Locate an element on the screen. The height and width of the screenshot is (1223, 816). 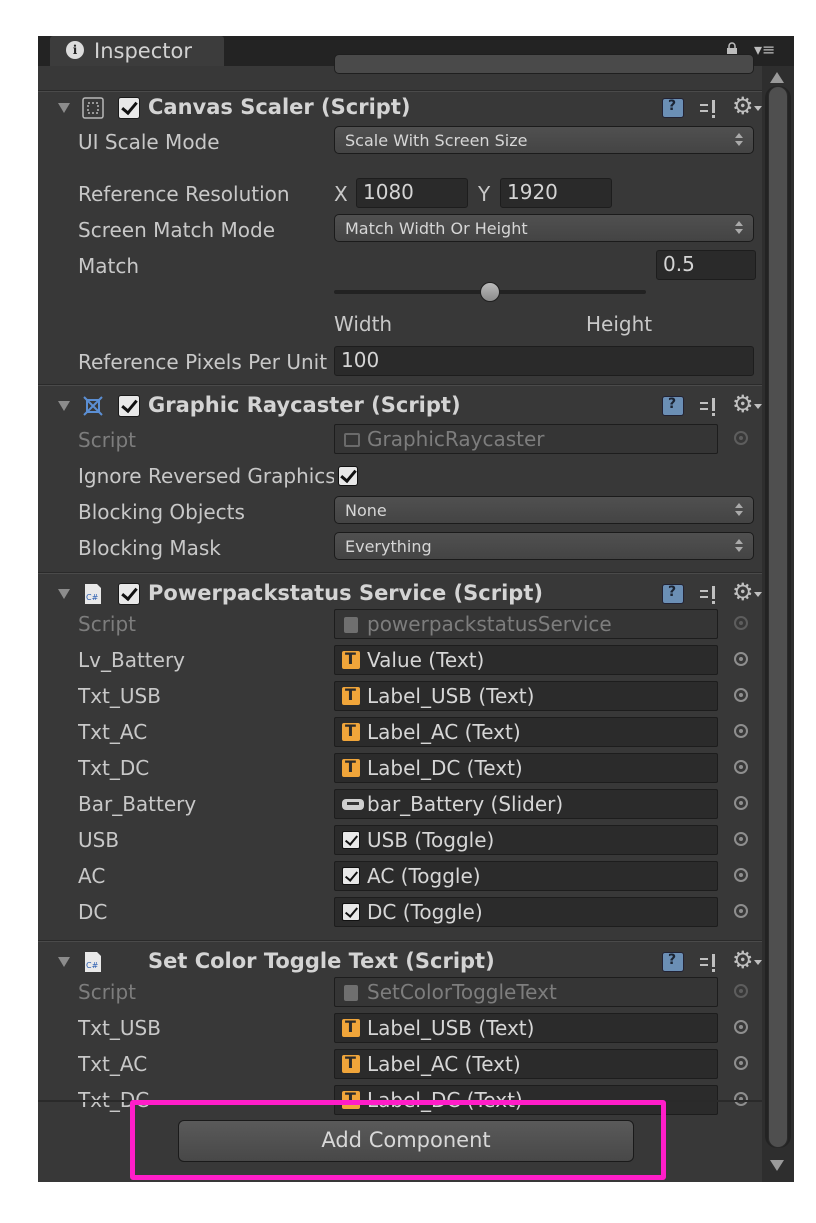
screen-match-mode-dropdown: Match Width Or Height is located at coordinates (544, 228).